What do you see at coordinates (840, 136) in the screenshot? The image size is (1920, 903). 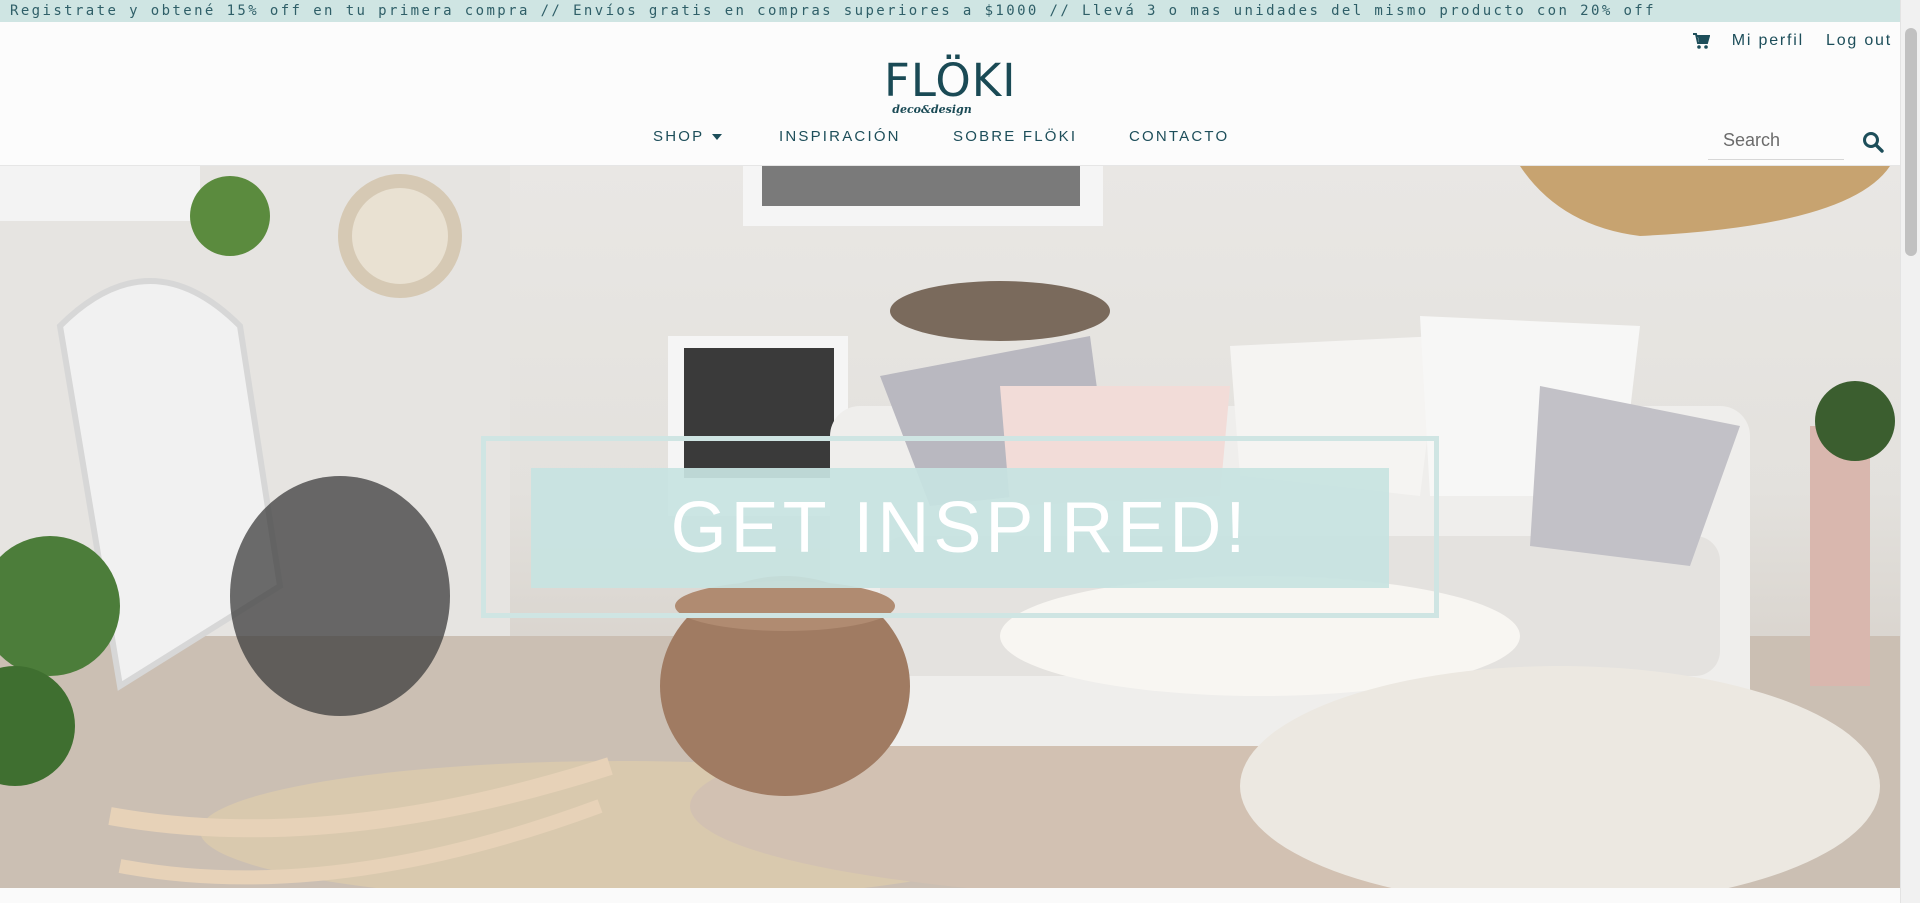 I see `nav-item-inspiracion: INSPIRACIÓN` at bounding box center [840, 136].